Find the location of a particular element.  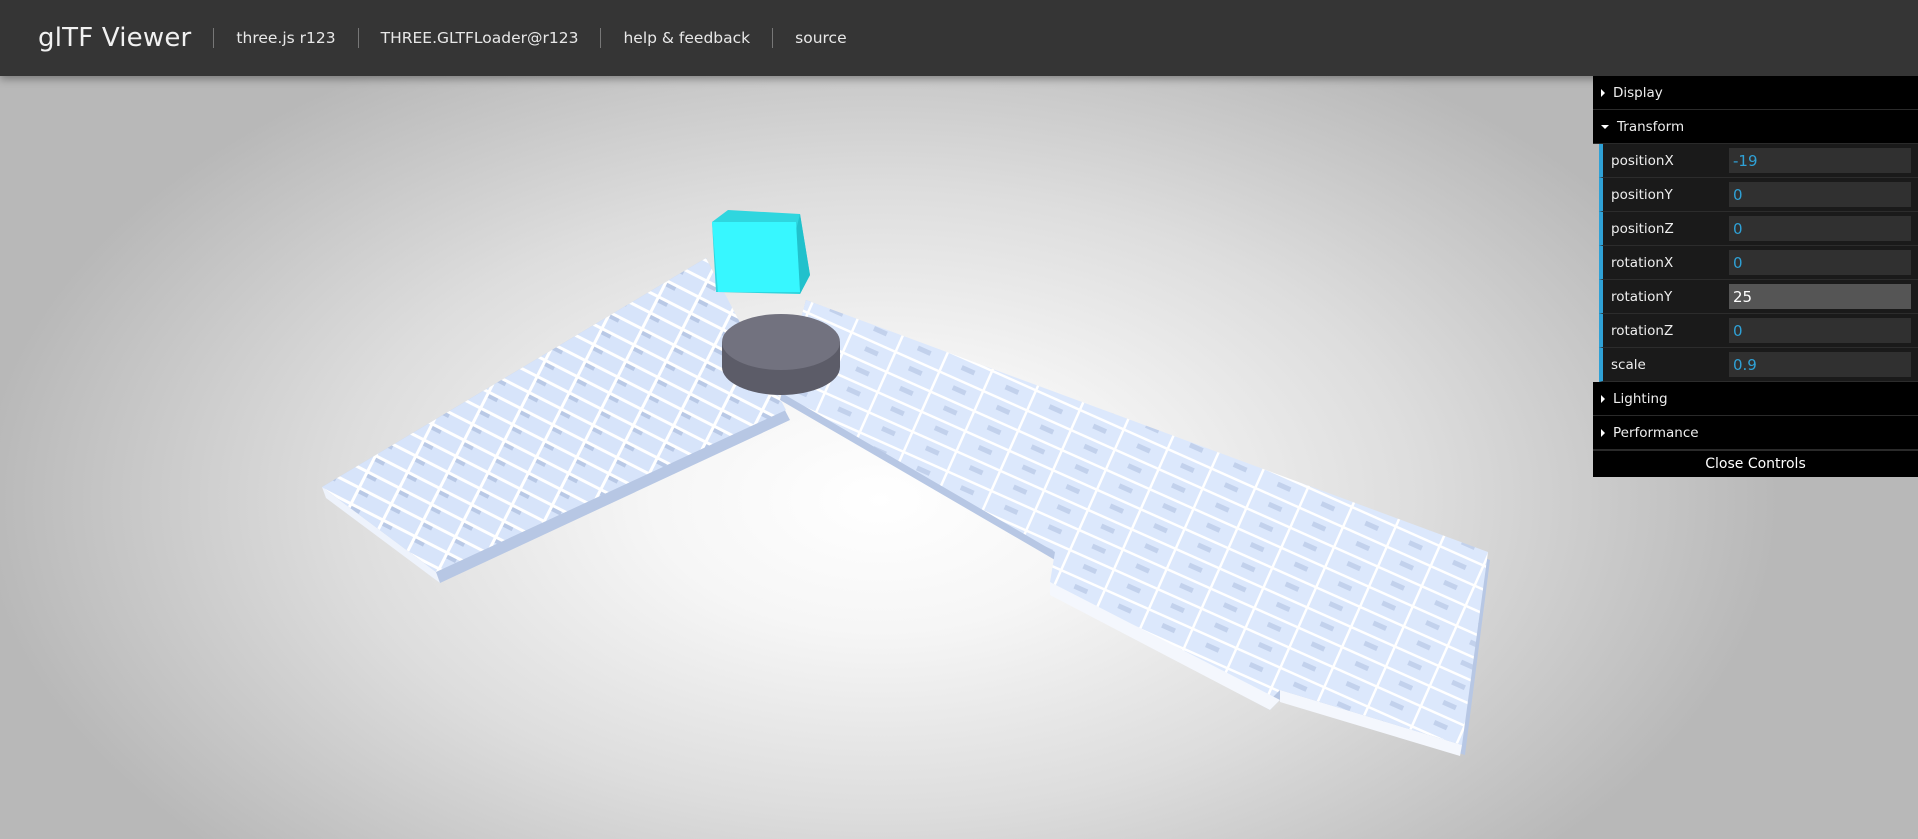

rotationy-label: rotationY is located at coordinates (1642, 296).